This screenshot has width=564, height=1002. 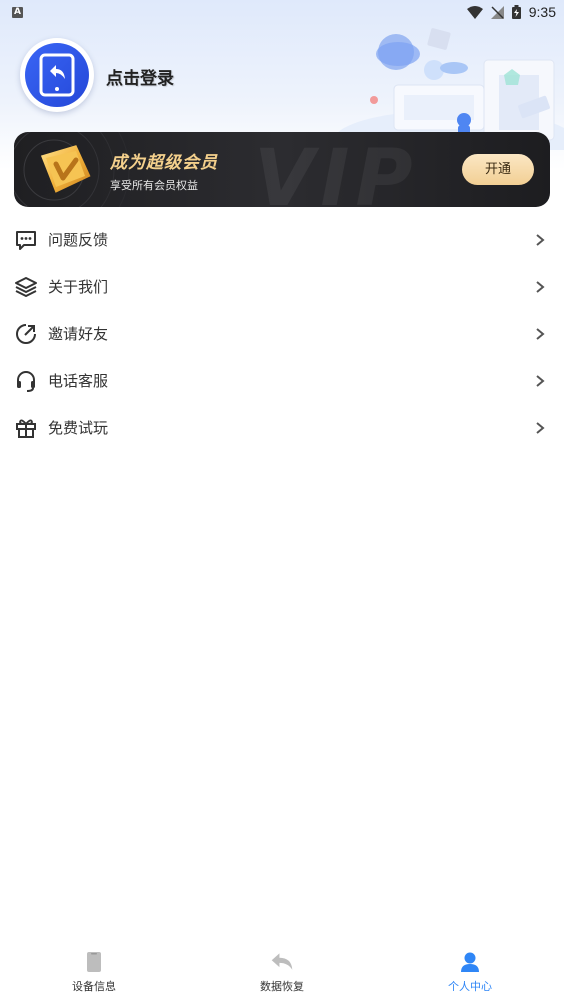 What do you see at coordinates (542, 12) in the screenshot?
I see `status-time: 9:35` at bounding box center [542, 12].